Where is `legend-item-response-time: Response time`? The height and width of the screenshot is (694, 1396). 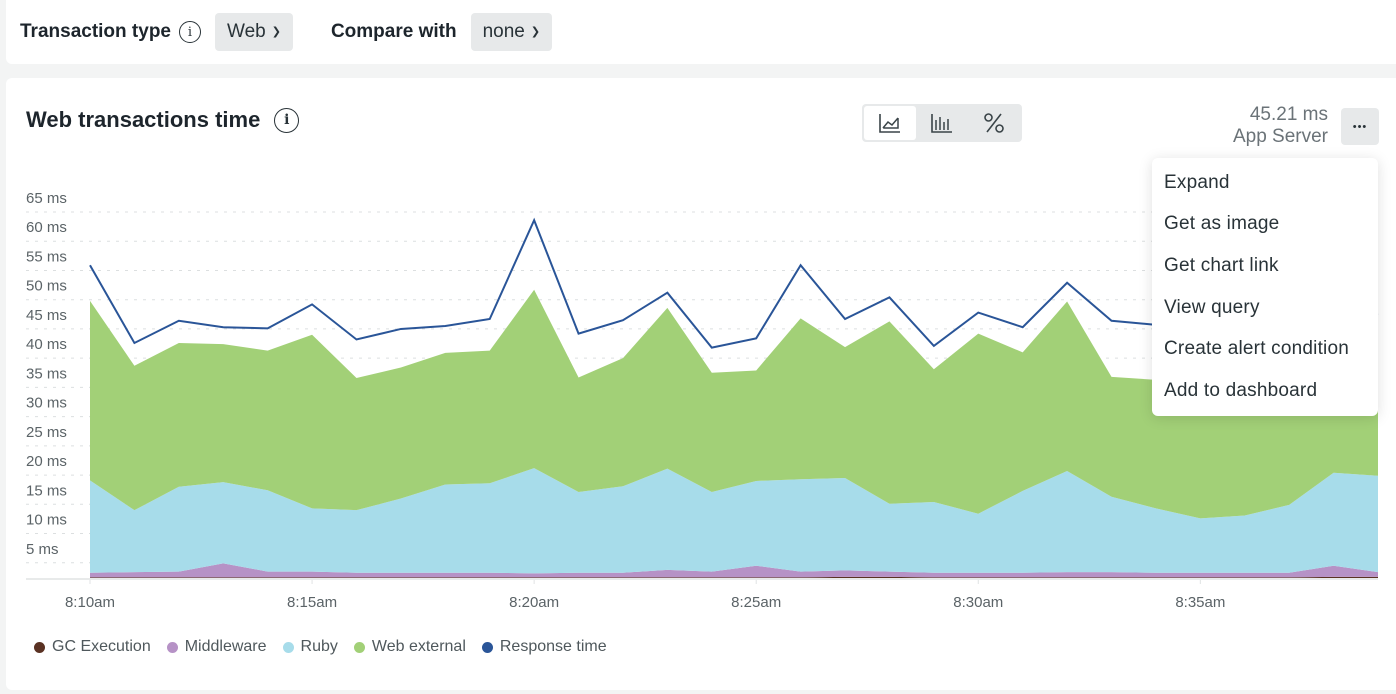 legend-item-response-time: Response time is located at coordinates (544, 647).